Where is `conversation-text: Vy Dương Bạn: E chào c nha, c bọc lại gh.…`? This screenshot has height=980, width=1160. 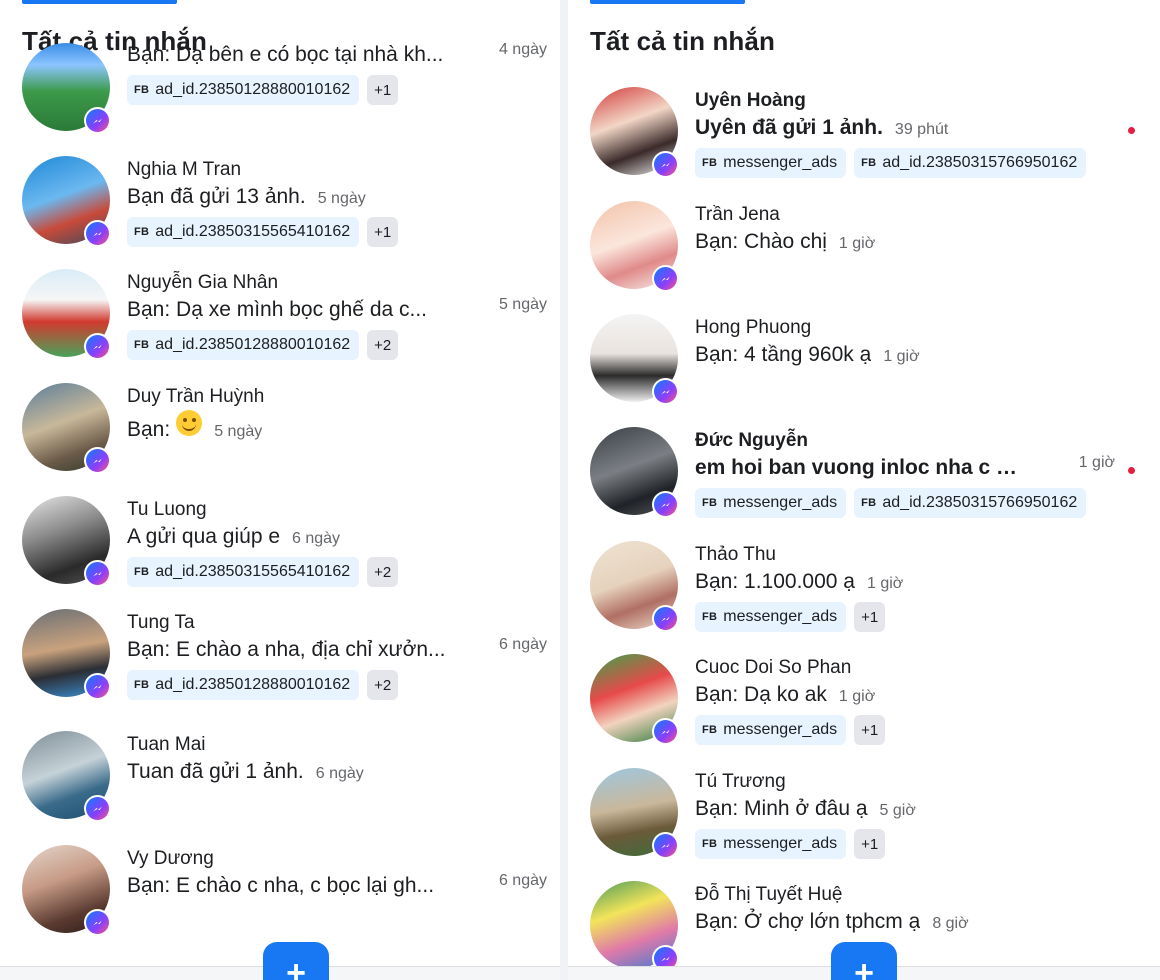 conversation-text: Vy Dương Bạn: E chào c nha, c bọc lại gh.… is located at coordinates (337, 873).